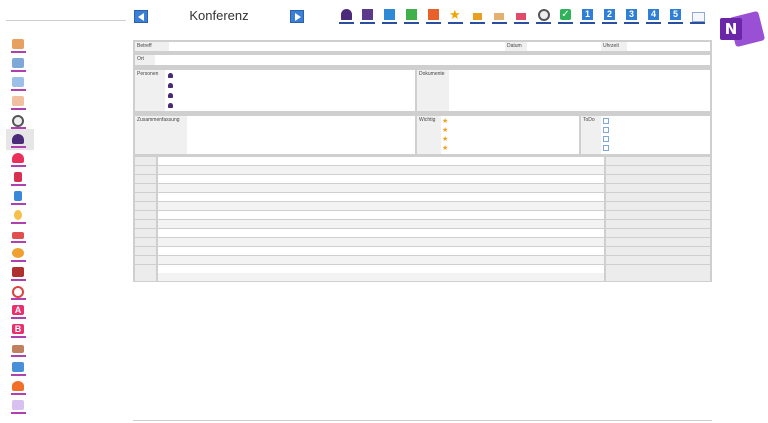 This screenshot has height=423, width=768. What do you see at coordinates (18, 159) in the screenshot?
I see `heart-icon` at bounding box center [18, 159].